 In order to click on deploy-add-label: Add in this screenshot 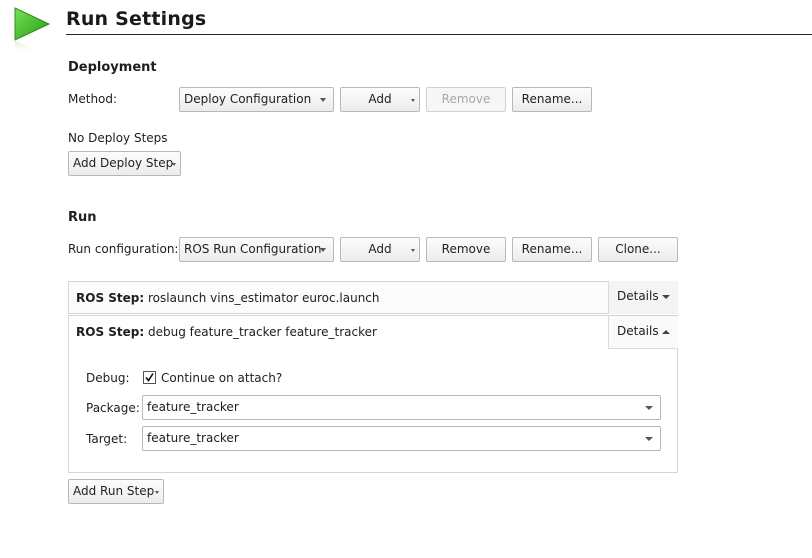, I will do `click(380, 99)`.